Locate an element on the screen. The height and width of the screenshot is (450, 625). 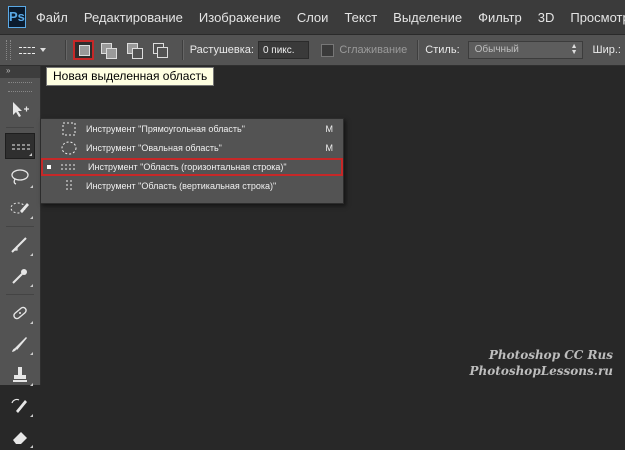
single-column-marquee-icon is located at coordinates (69, 186).